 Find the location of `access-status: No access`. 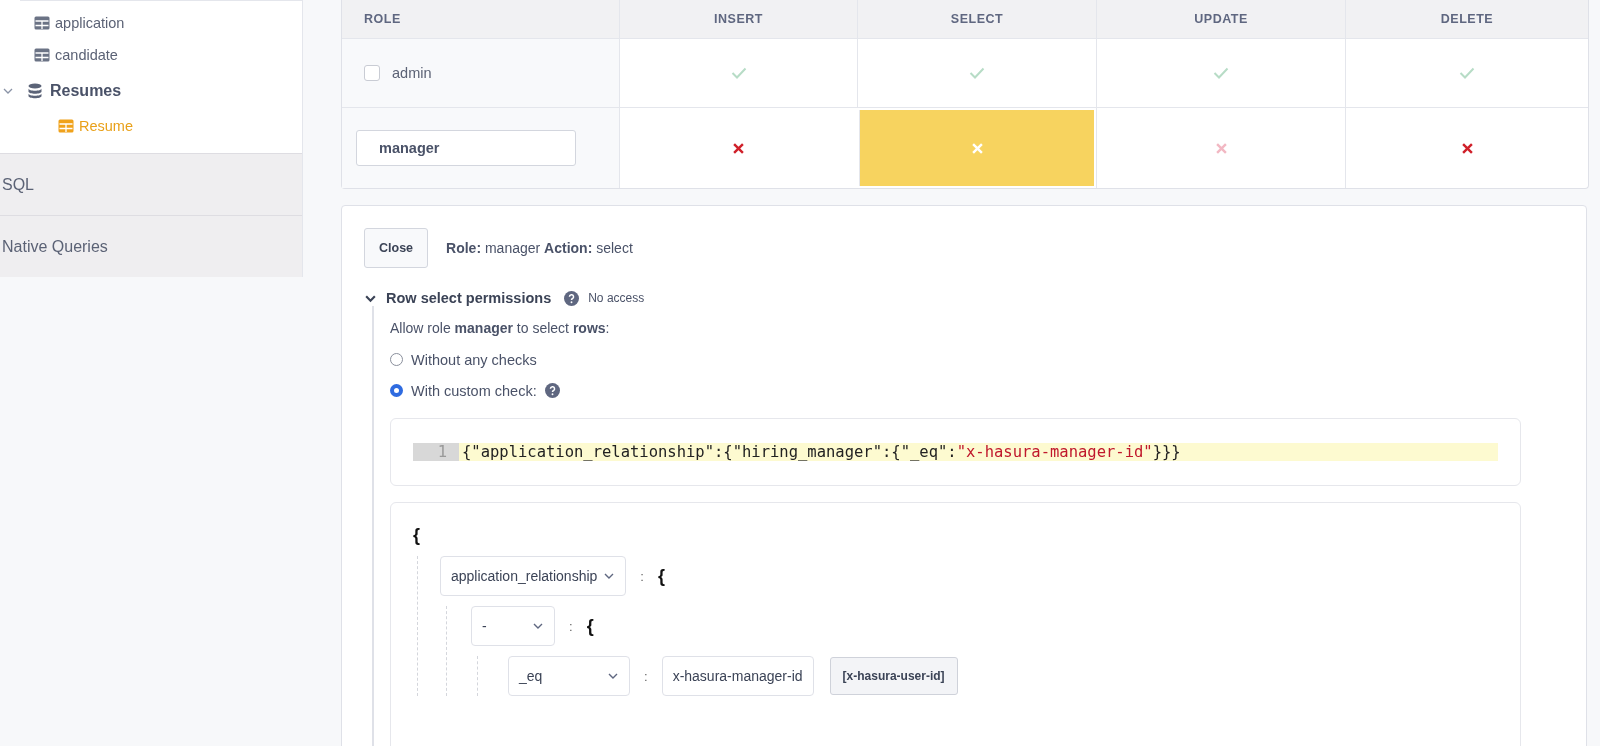

access-status: No access is located at coordinates (616, 298).